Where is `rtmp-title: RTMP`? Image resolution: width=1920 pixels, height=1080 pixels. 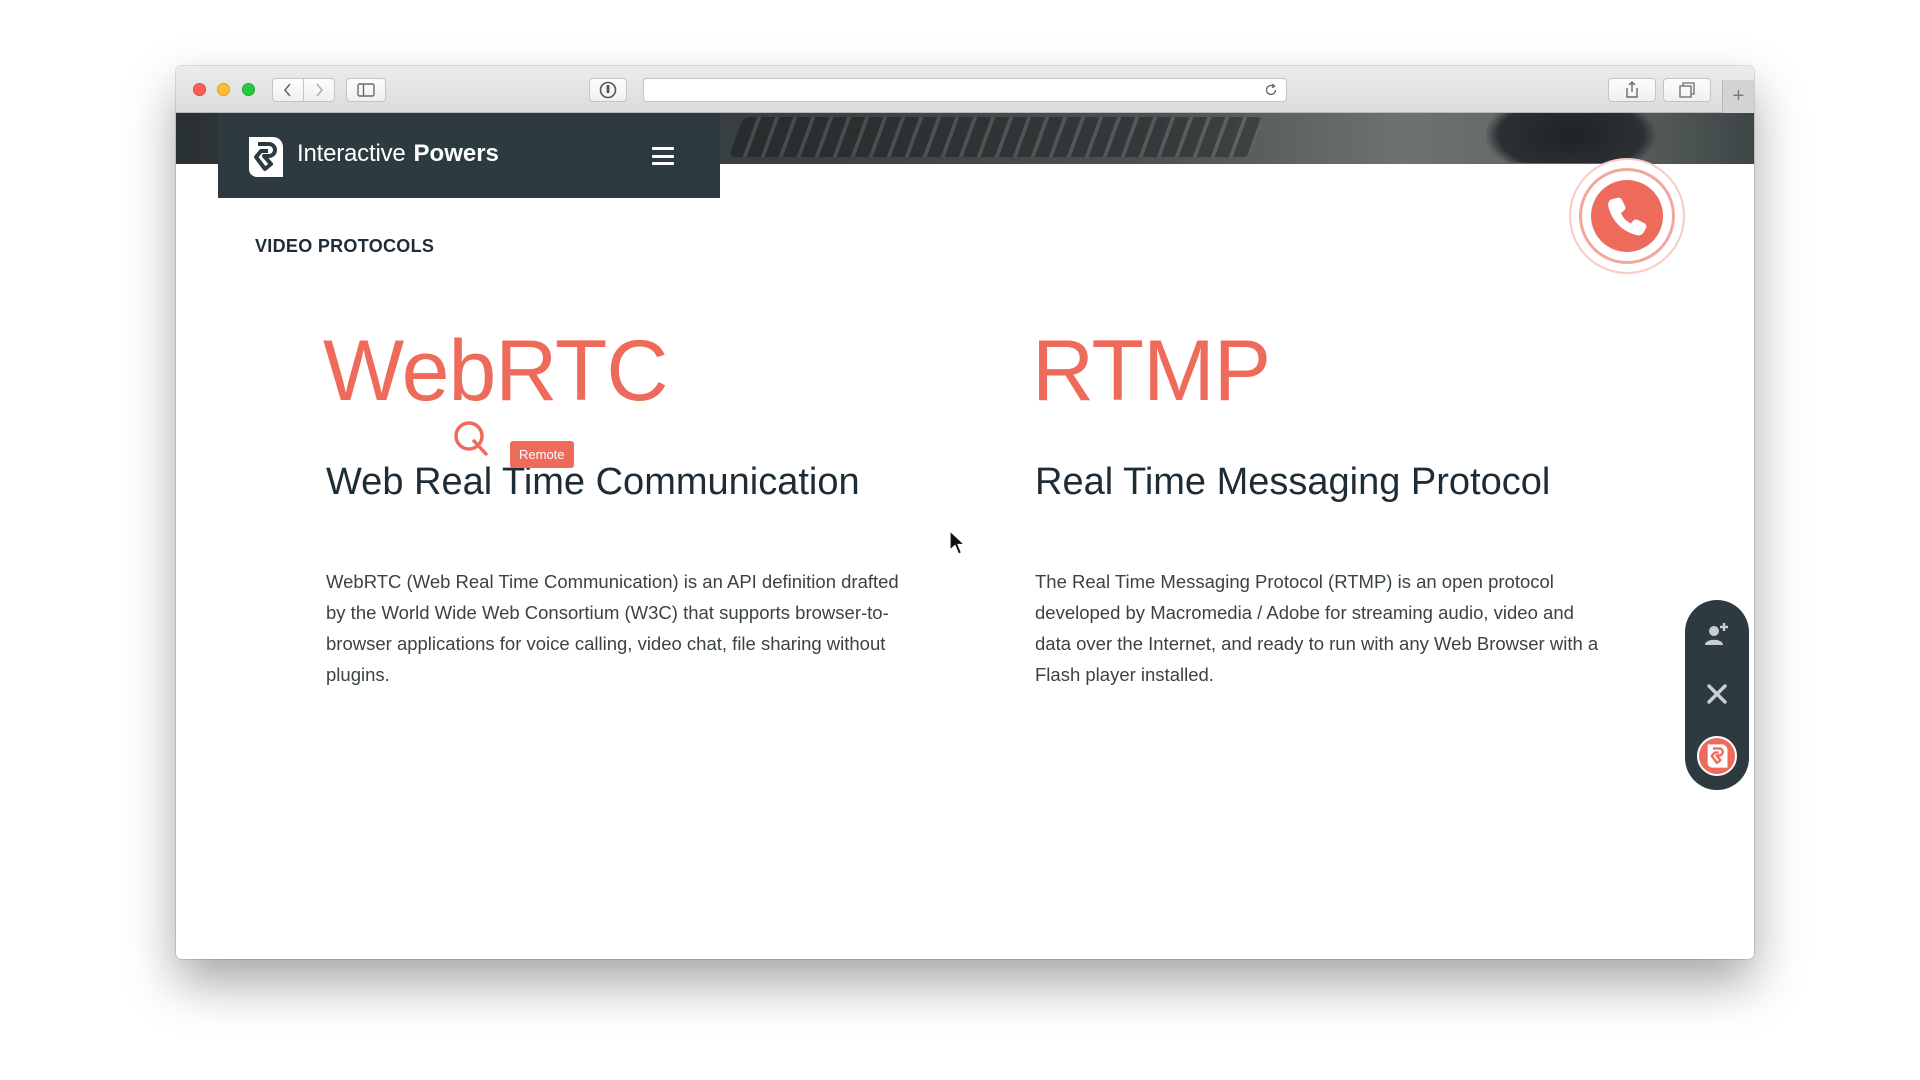
rtmp-title: RTMP is located at coordinates (1151, 371).